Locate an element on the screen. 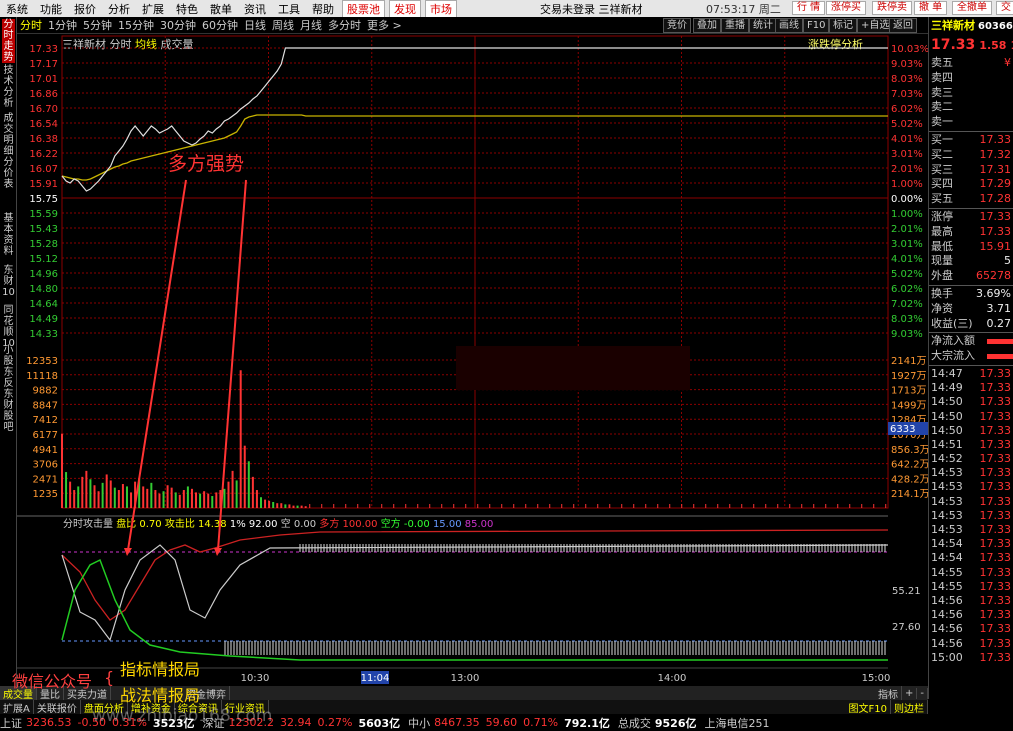 The image size is (1013, 731). vol-tick-left-3: 8847 is located at coordinates (45, 405).